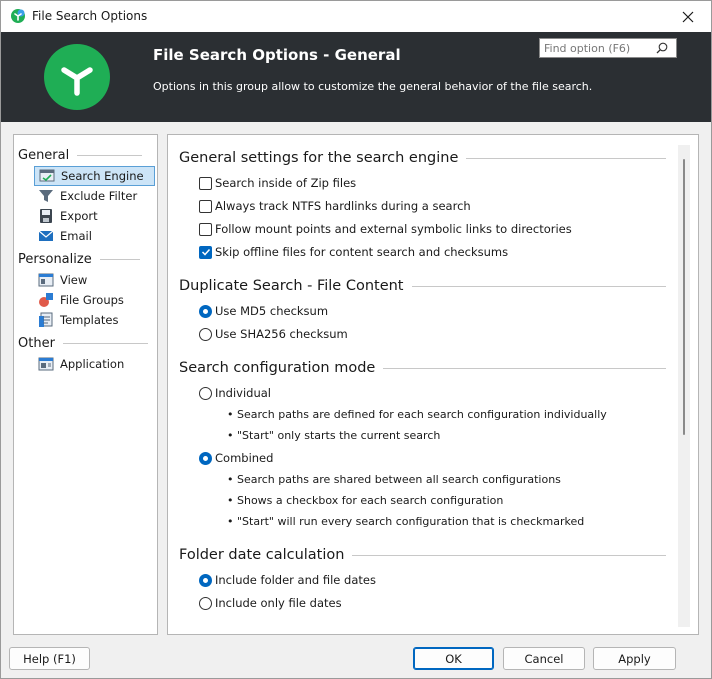  I want to click on content-scrollbar, so click(684, 386).